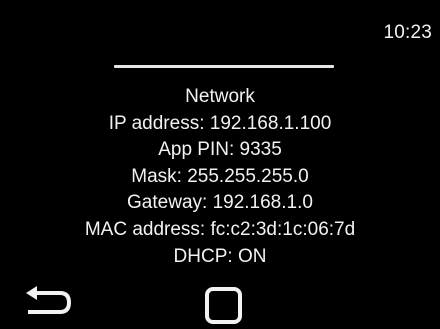 The width and height of the screenshot is (440, 329). I want to click on mac-address-line: MAC address: fc:c2:3d:1c:06:7d, so click(220, 229).